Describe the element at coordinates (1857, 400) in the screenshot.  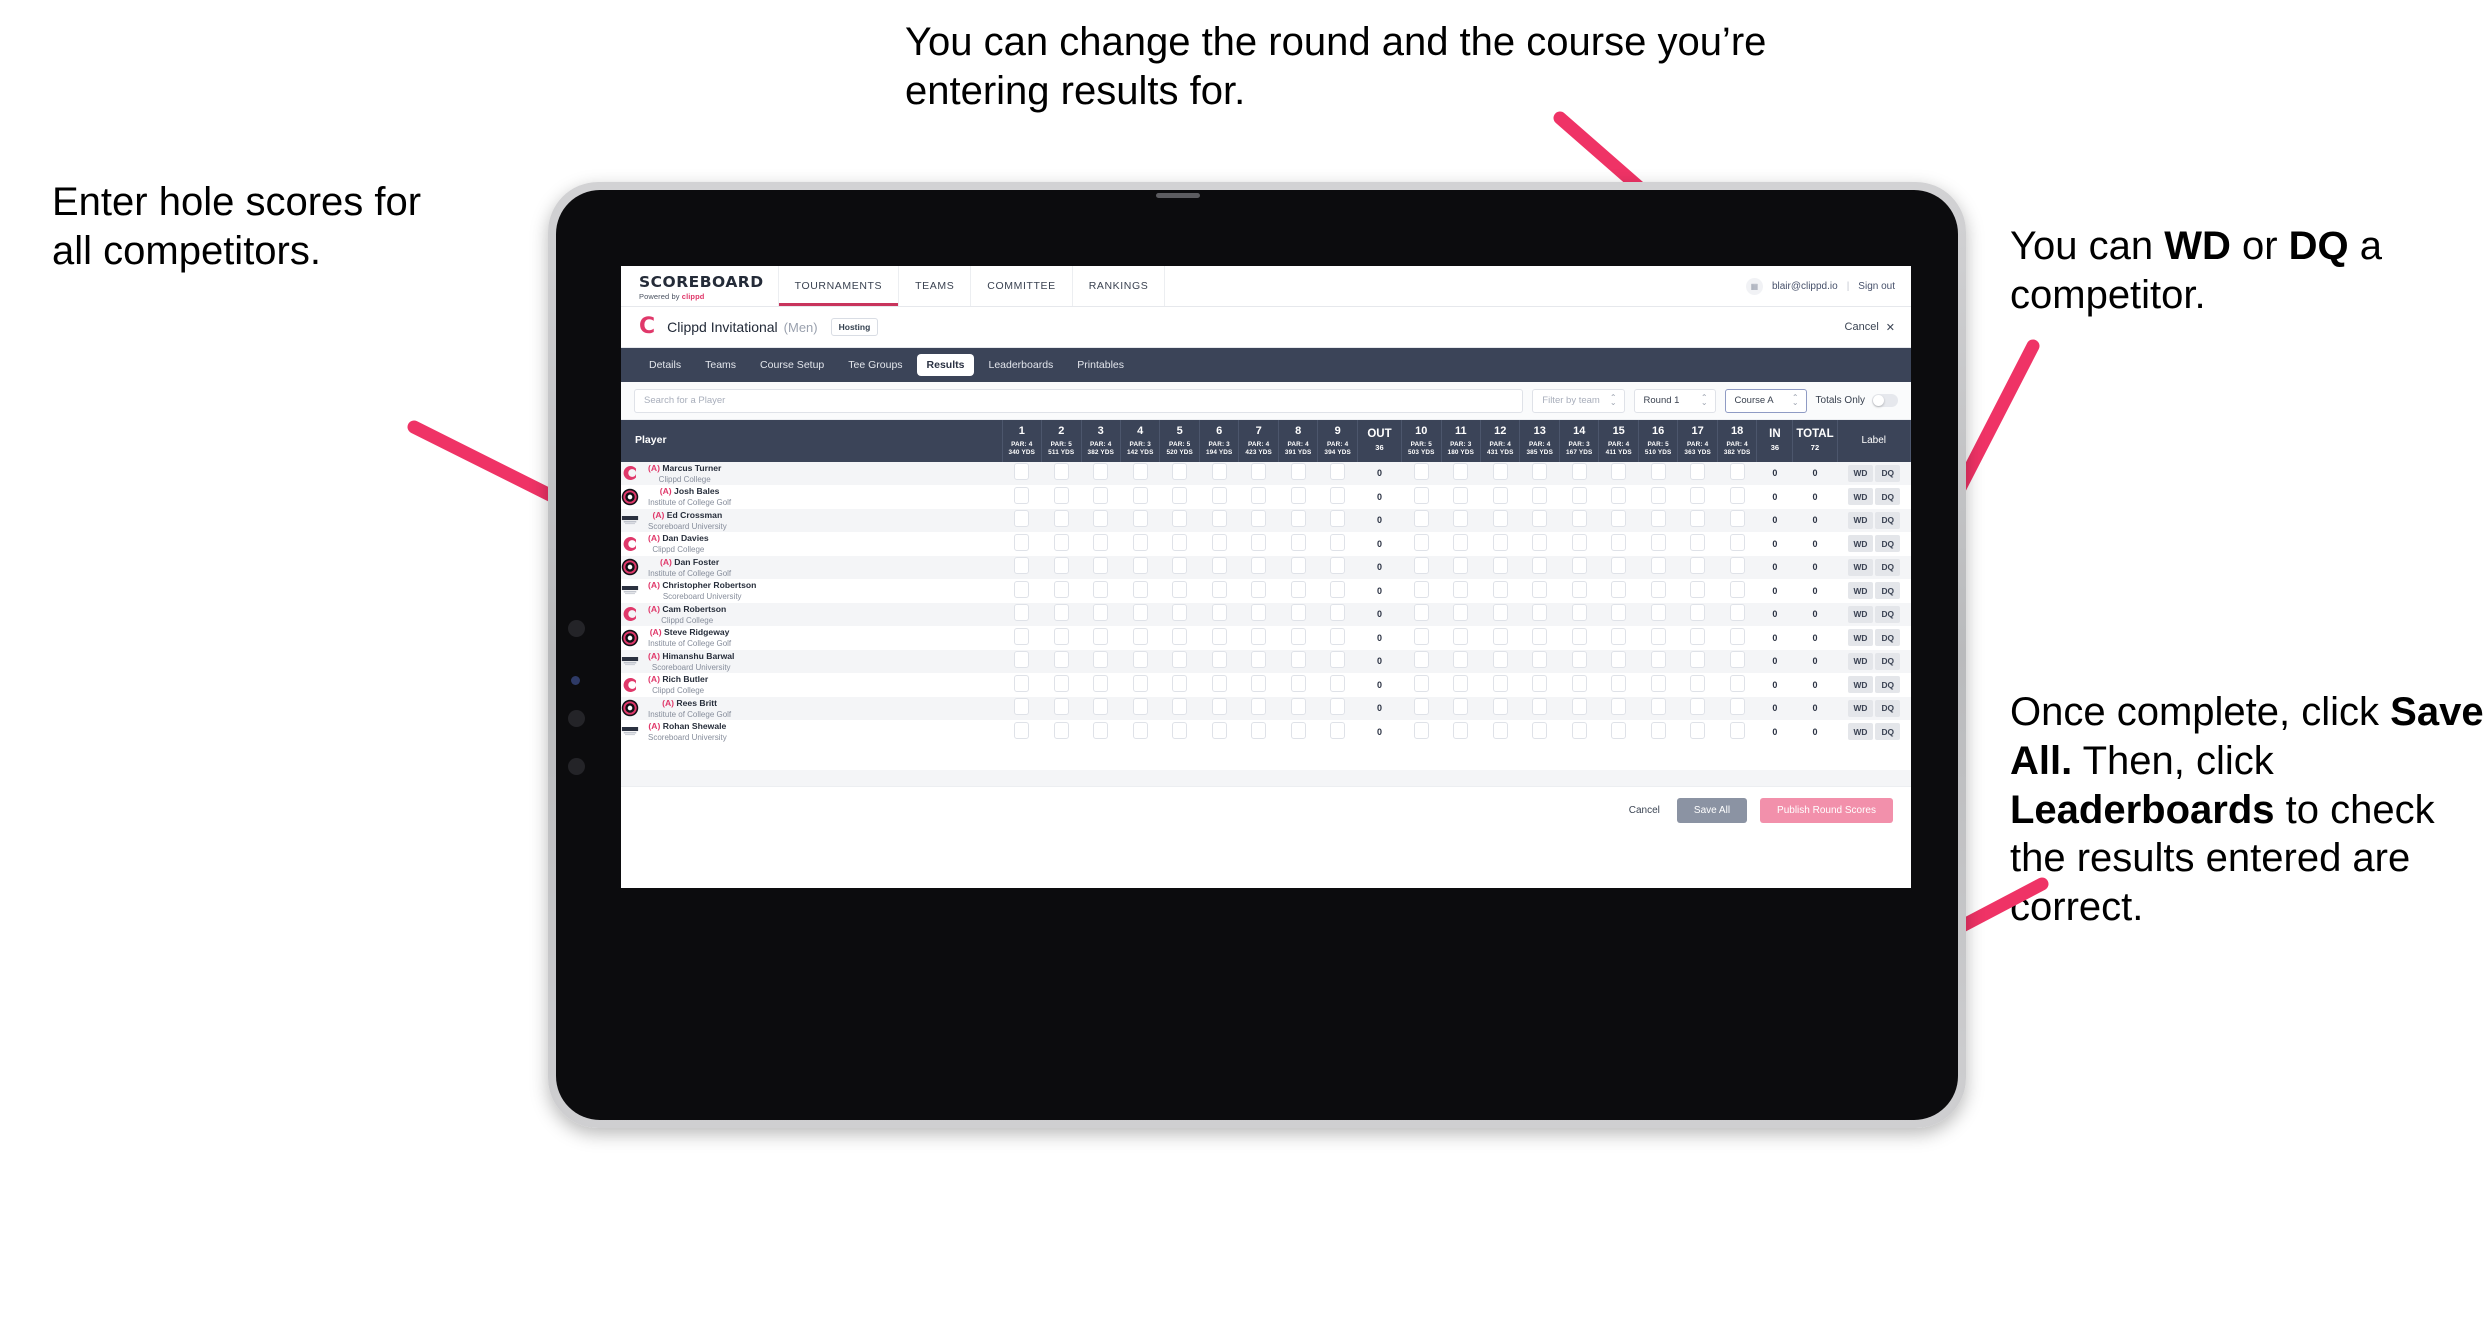
I see `totals-only-control: Totals Only` at that location.